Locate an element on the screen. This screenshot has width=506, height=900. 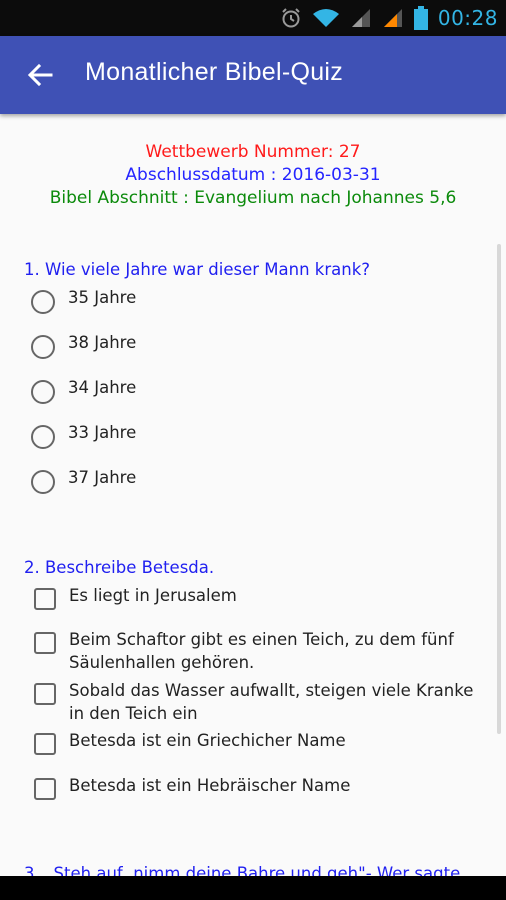
status-icons: 00:28 is located at coordinates (389, 18).